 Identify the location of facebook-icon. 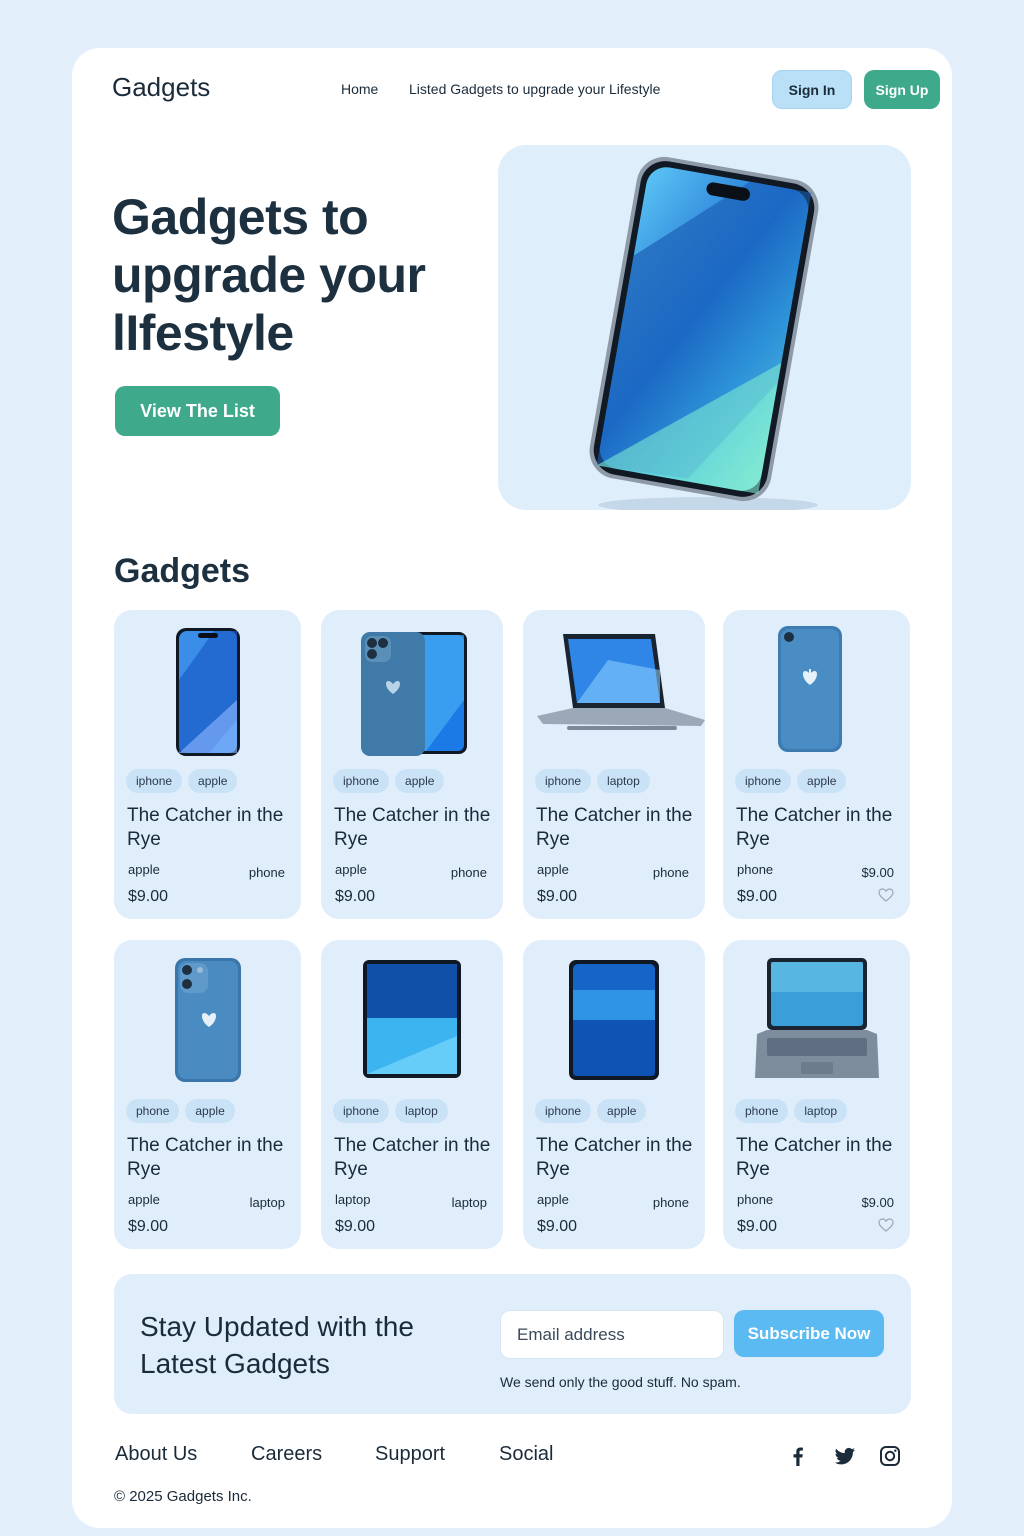
(798, 1456).